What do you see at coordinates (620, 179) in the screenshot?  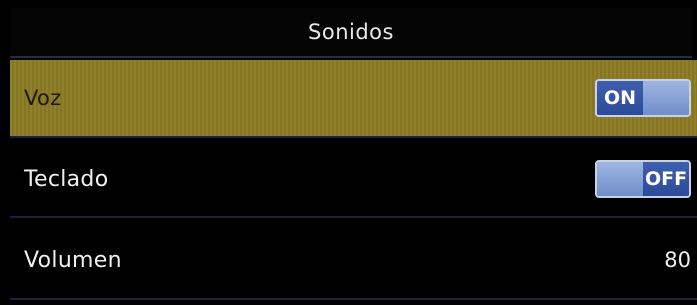 I see `teclado-toggle-knob` at bounding box center [620, 179].